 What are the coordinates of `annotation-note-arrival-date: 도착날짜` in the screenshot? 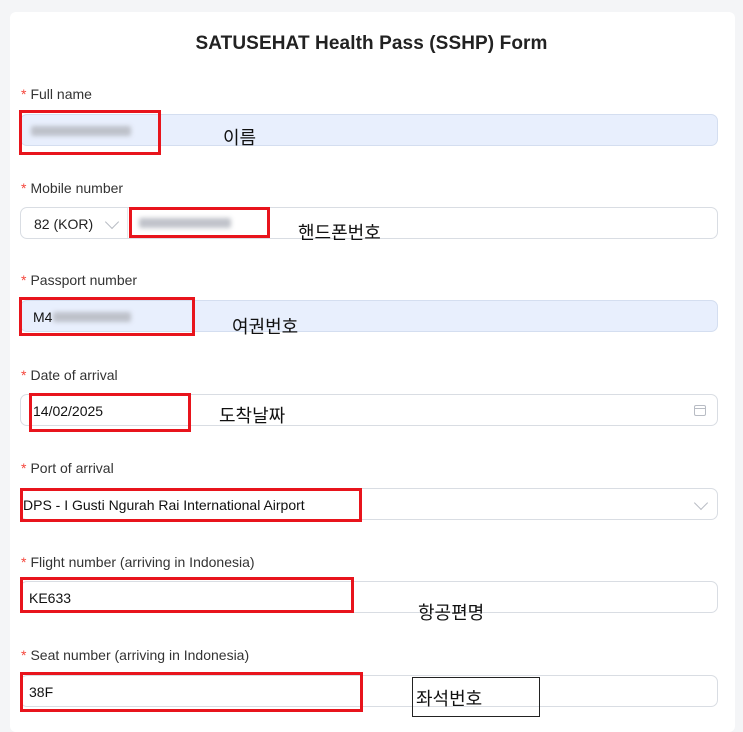 It's located at (252, 416).